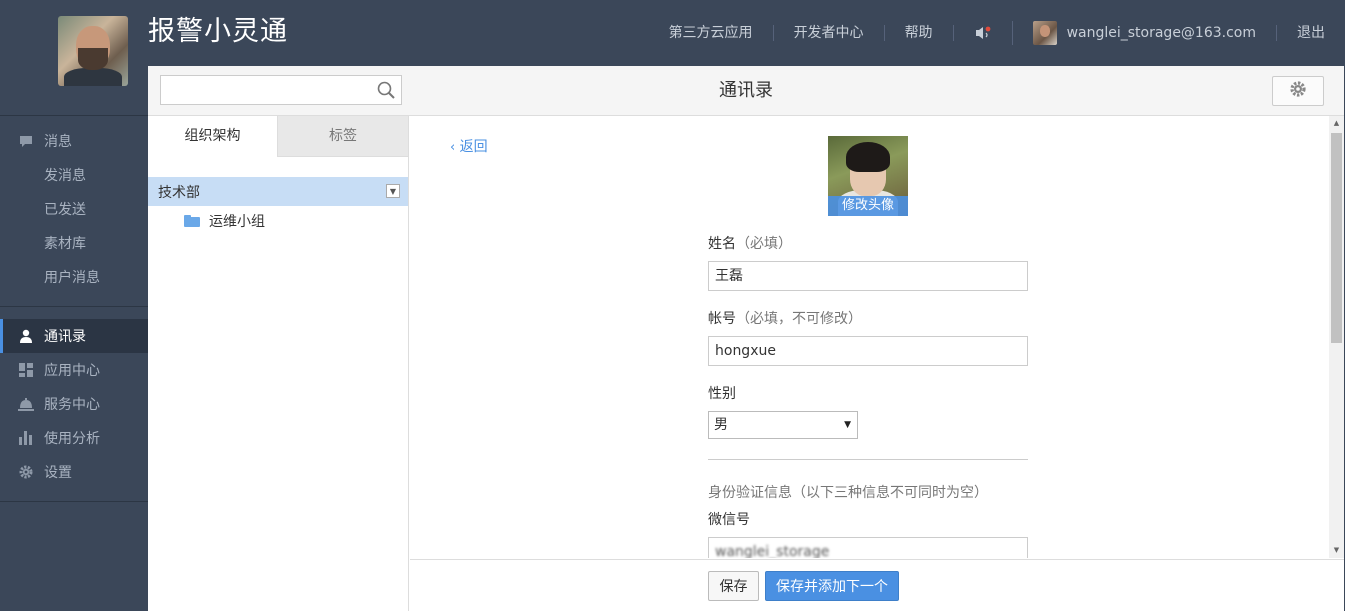 This screenshot has height=611, width=1345. I want to click on sidebar-item-contacts: 通讯录, so click(74, 336).